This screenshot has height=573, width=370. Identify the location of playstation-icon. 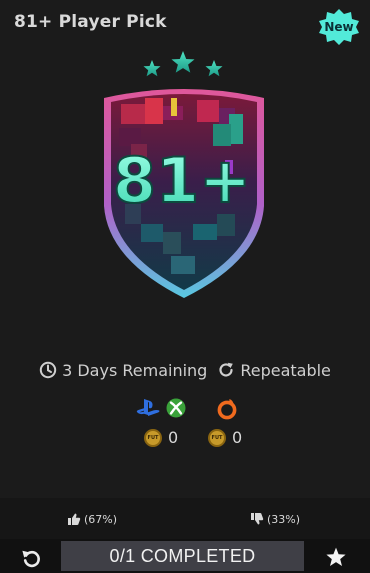
(148, 407).